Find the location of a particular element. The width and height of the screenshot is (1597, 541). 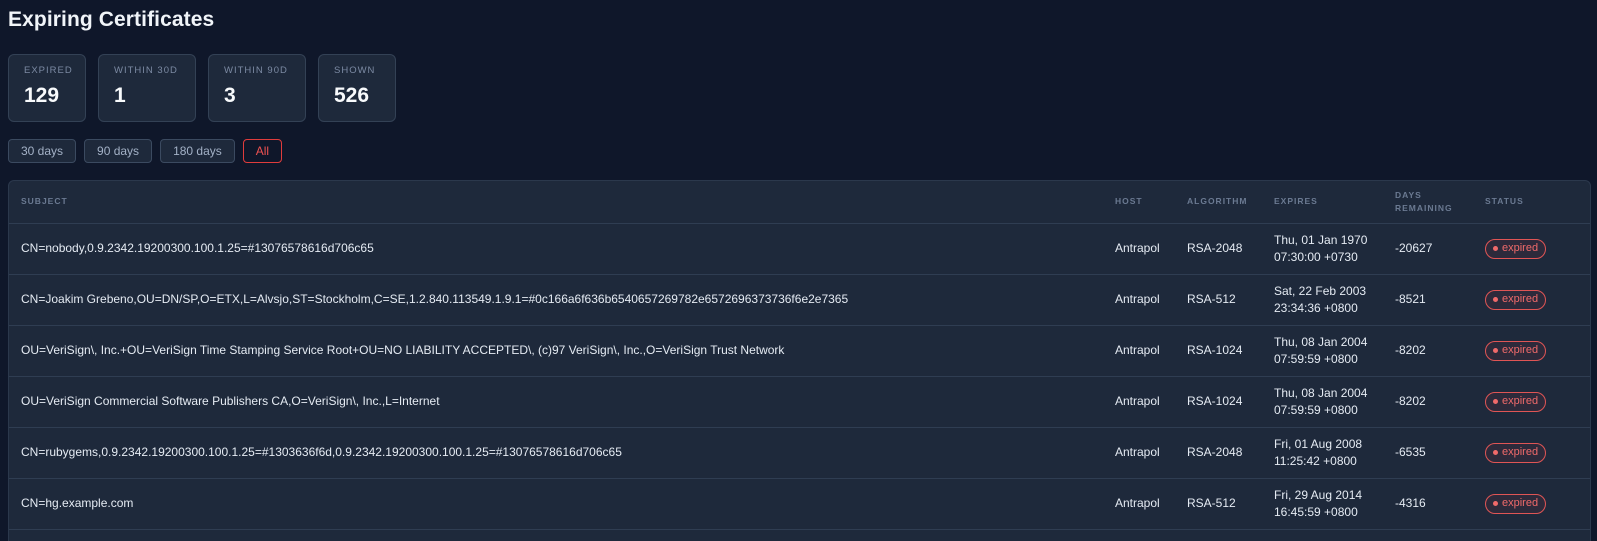

cell-days-remaining: -8521 is located at coordinates (1410, 299).